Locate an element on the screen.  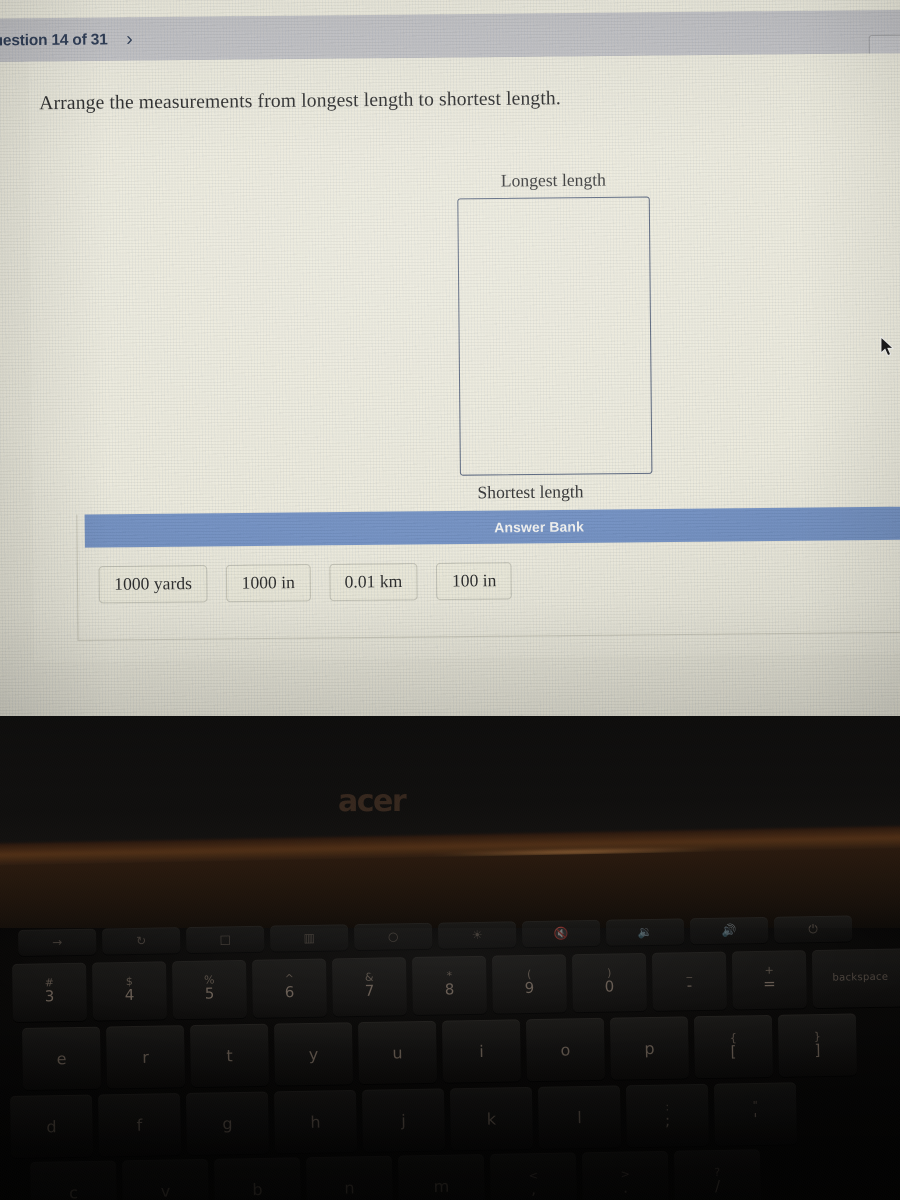
key-f-windows: ▥ is located at coordinates (309, 938).